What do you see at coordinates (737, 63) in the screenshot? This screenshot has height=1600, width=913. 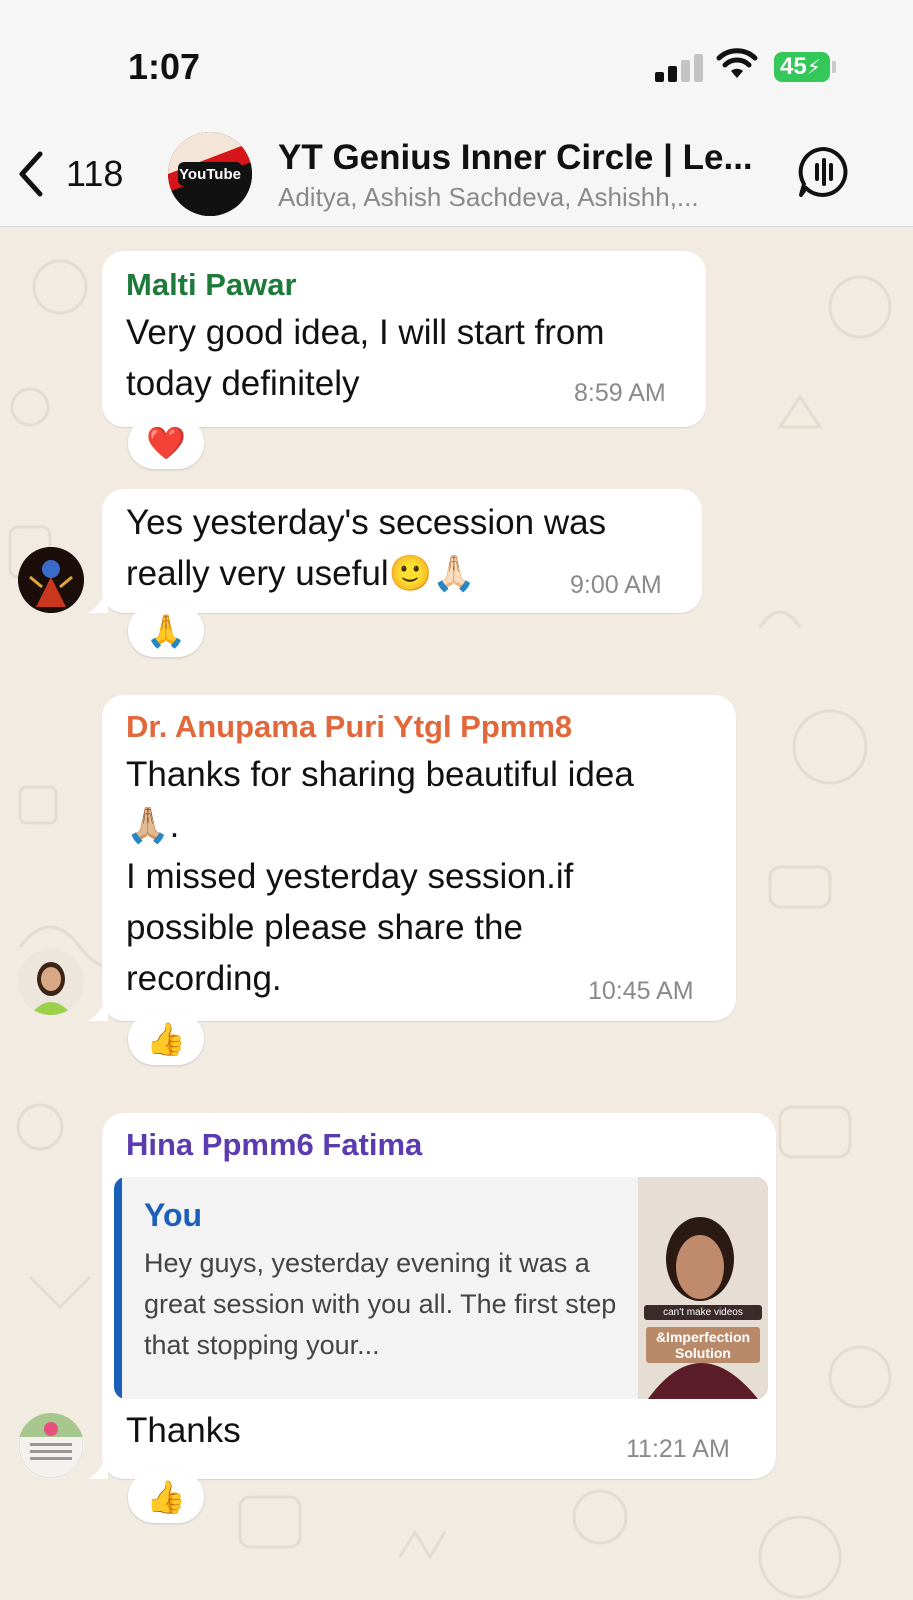 I see `wifi-icon` at bounding box center [737, 63].